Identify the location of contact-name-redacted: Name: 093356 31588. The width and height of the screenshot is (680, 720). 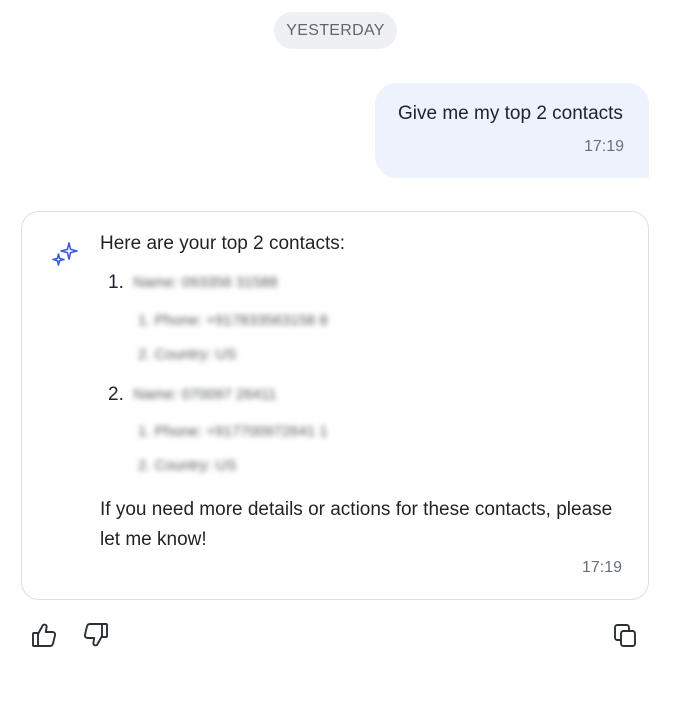
(205, 282).